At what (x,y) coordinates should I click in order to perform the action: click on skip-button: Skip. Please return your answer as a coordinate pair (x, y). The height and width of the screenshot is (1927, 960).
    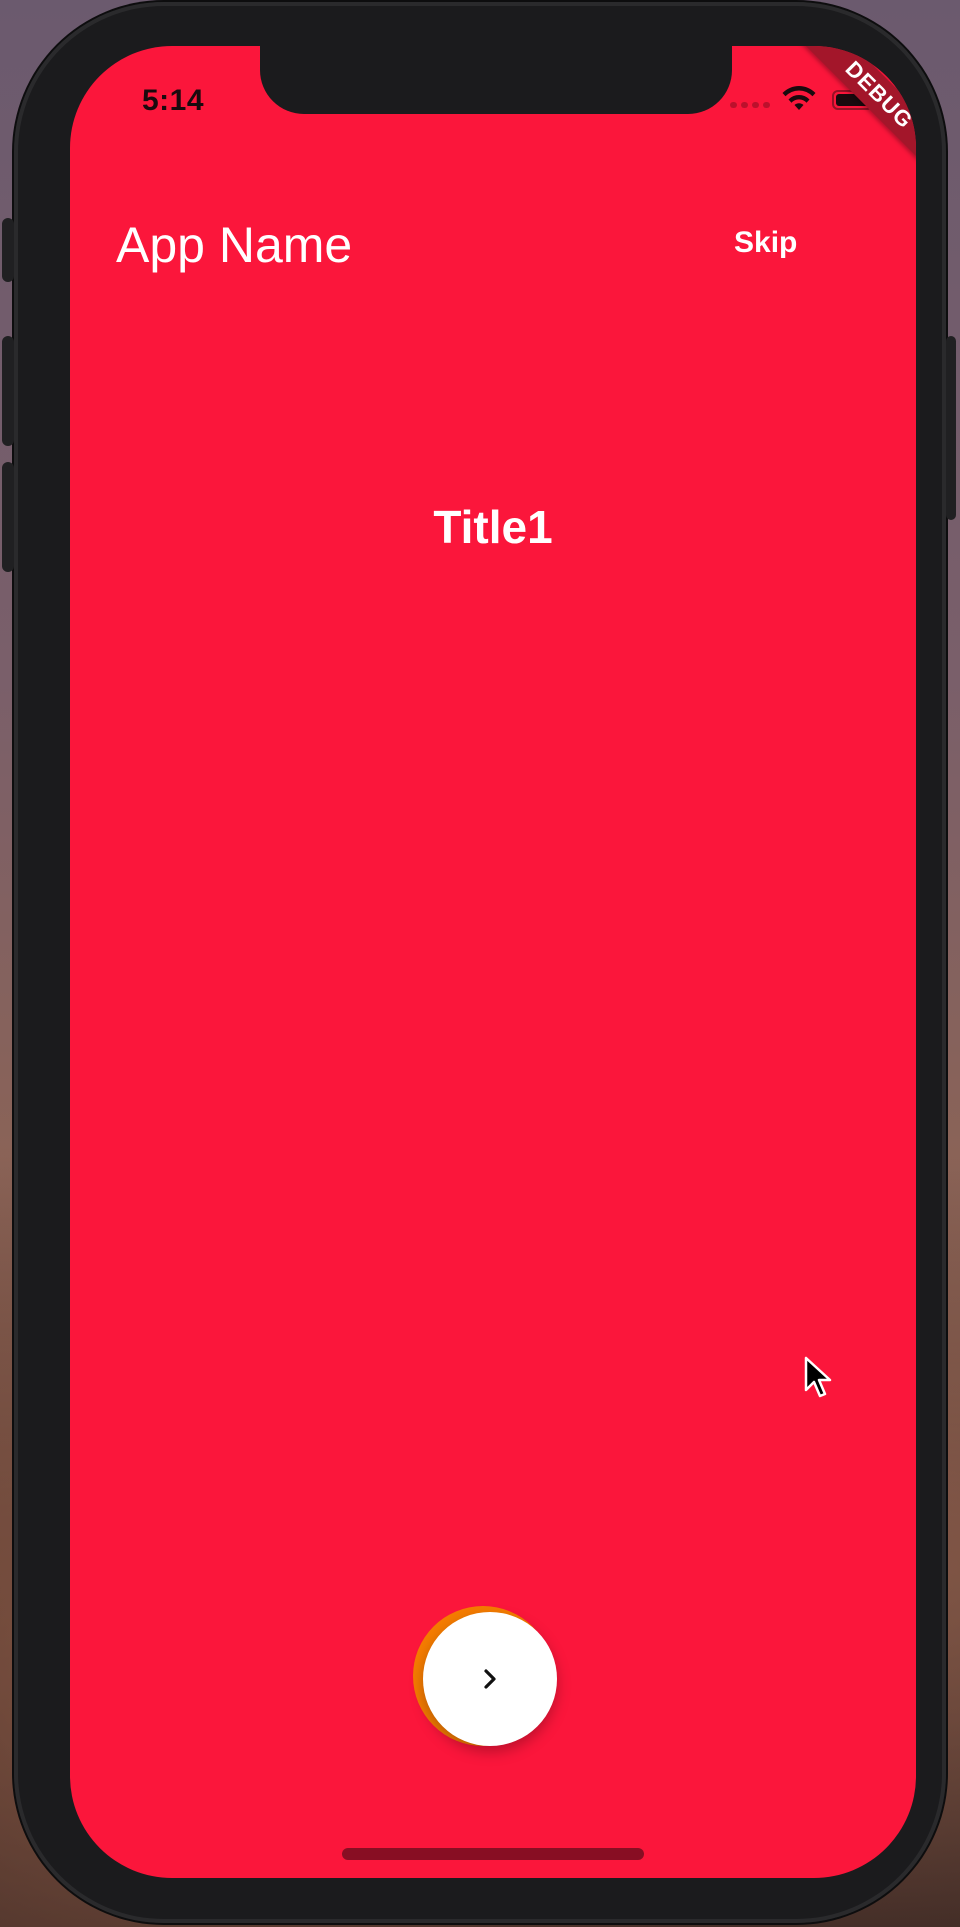
    Looking at the image, I should click on (765, 243).